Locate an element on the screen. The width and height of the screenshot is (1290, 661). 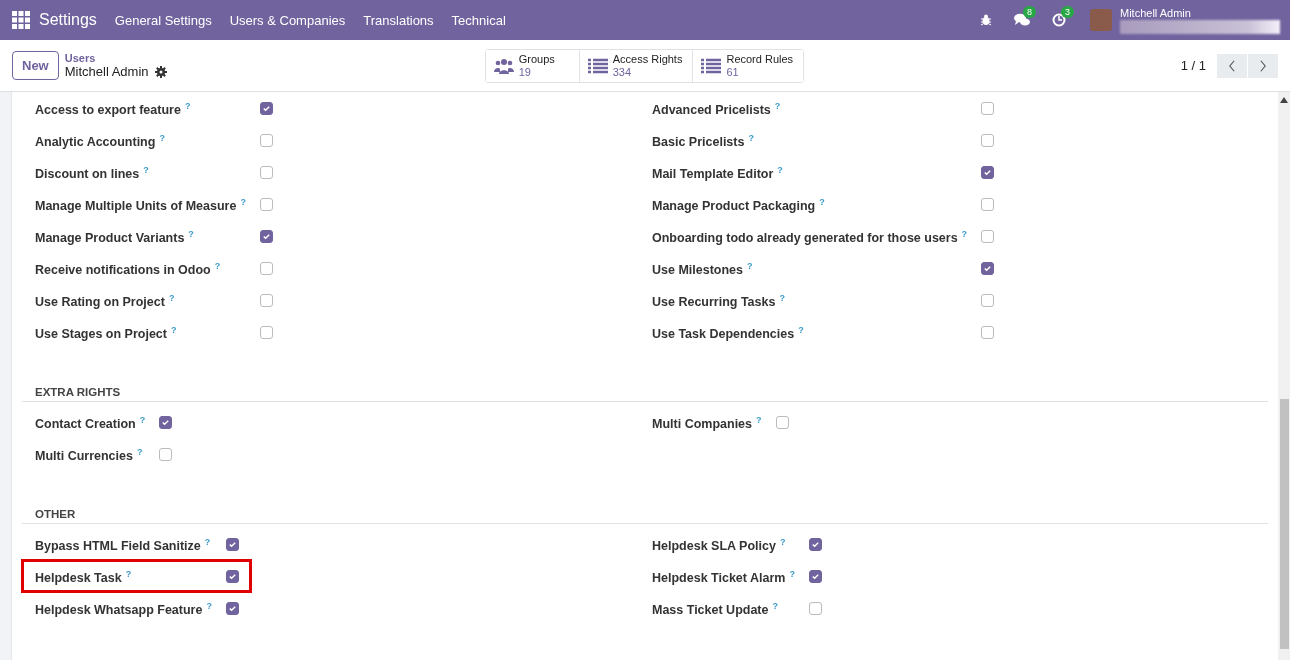
field-label: Basic Pricelists $^{?}$ is located at coordinates (703, 142).